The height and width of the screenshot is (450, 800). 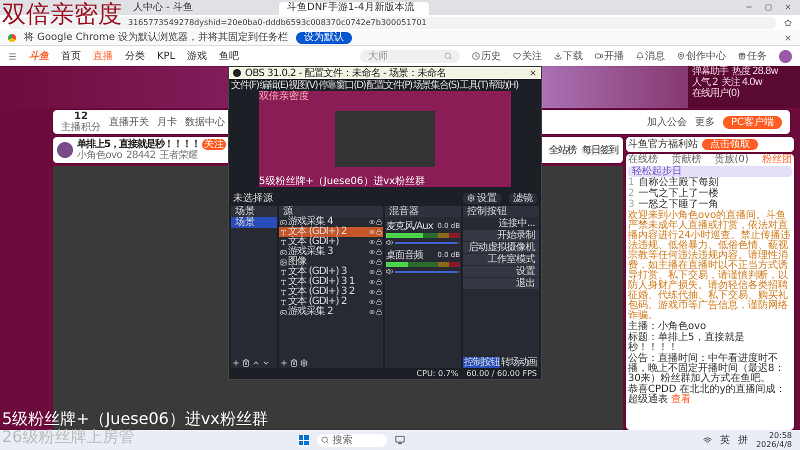 What do you see at coordinates (71, 56) in the screenshot?
I see `nav-link: 首页` at bounding box center [71, 56].